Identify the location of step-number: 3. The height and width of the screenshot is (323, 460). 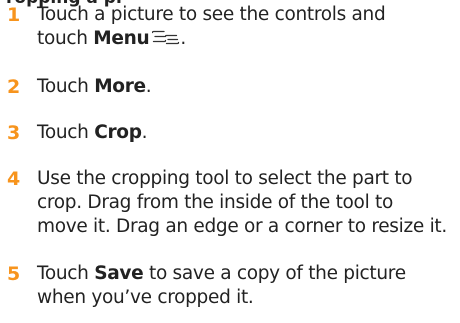
(14, 133).